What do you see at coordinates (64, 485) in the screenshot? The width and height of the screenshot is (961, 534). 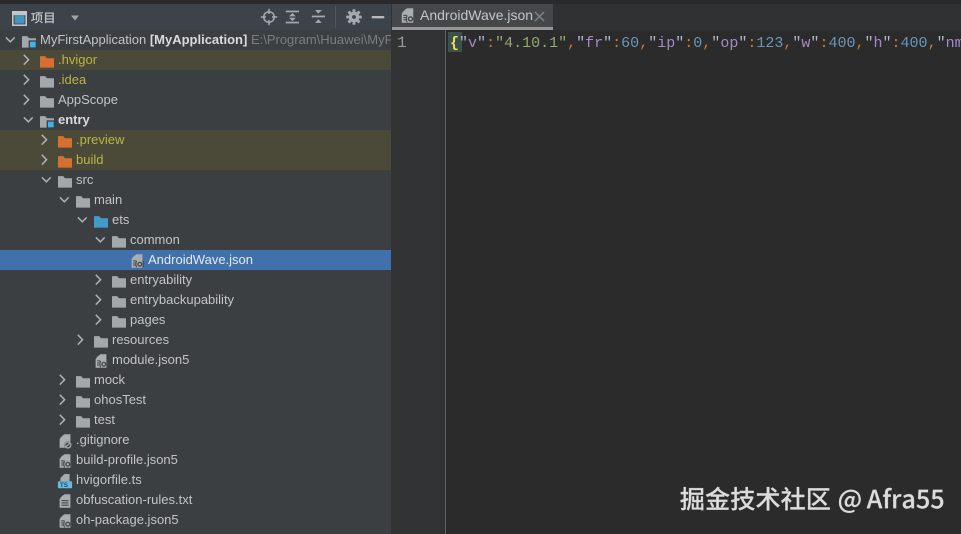 I see `svg-text: TS` at bounding box center [64, 485].